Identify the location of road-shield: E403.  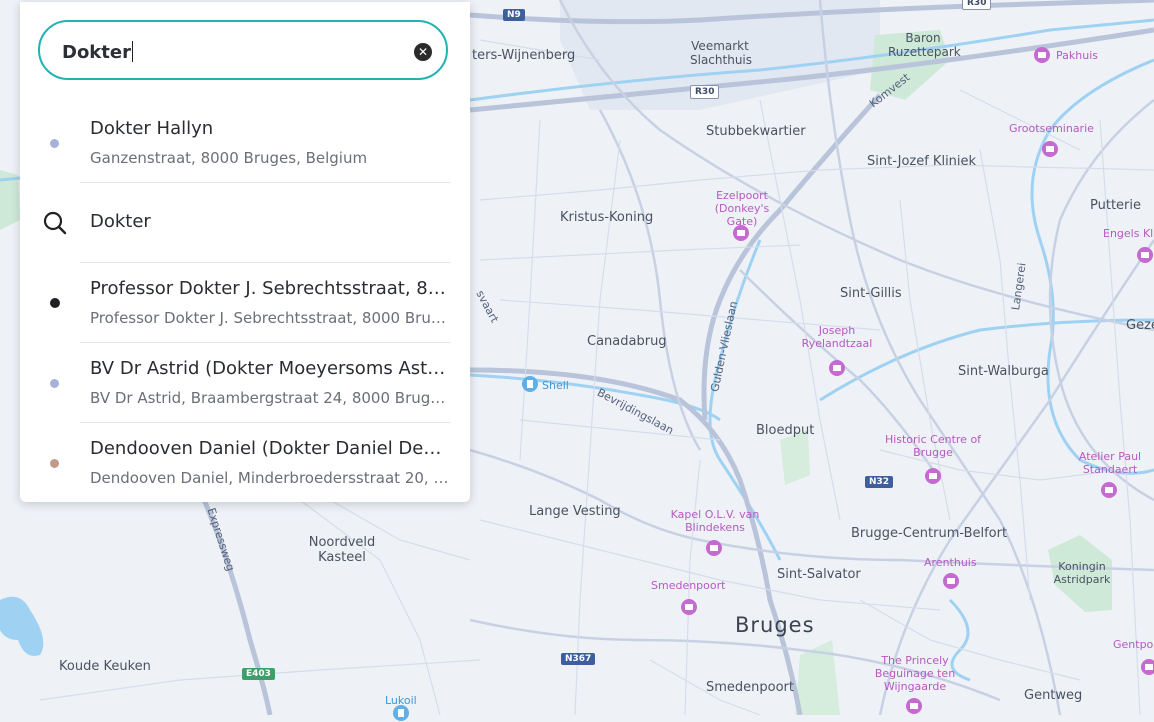
(258, 674).